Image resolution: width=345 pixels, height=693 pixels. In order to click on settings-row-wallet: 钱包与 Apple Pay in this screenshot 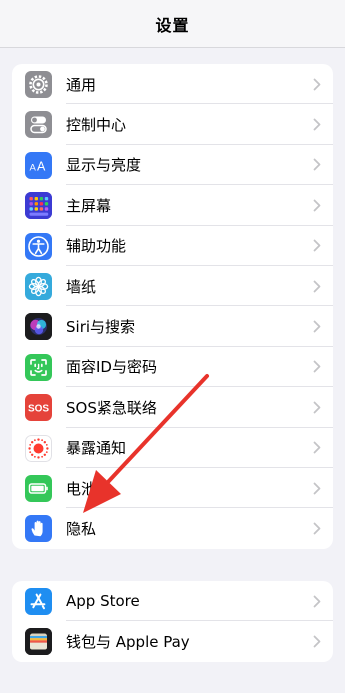, I will do `click(172, 641)`.